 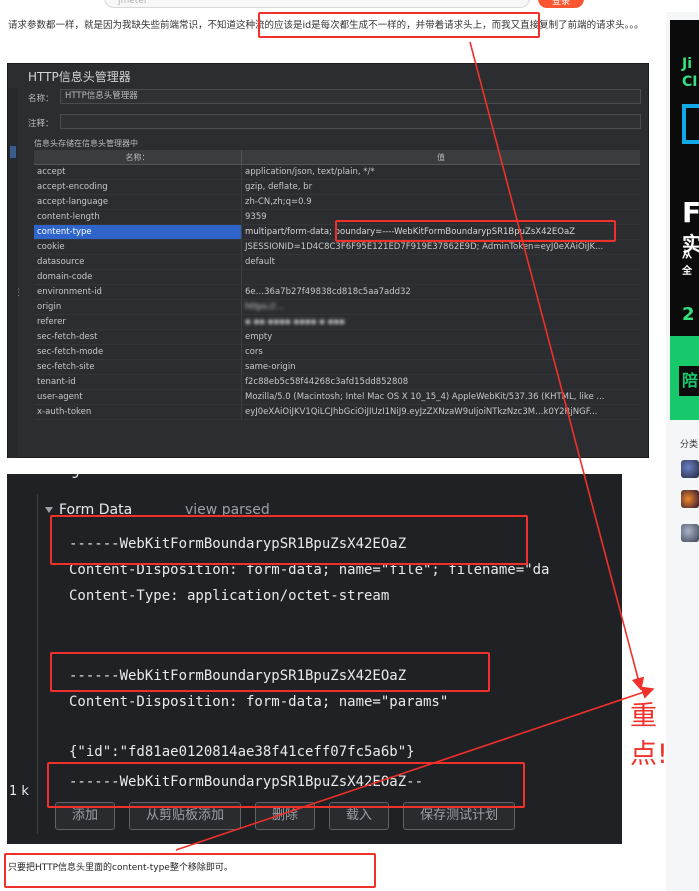 What do you see at coordinates (689, 445) in the screenshot?
I see `sidebar-category-label: 分类` at bounding box center [689, 445].